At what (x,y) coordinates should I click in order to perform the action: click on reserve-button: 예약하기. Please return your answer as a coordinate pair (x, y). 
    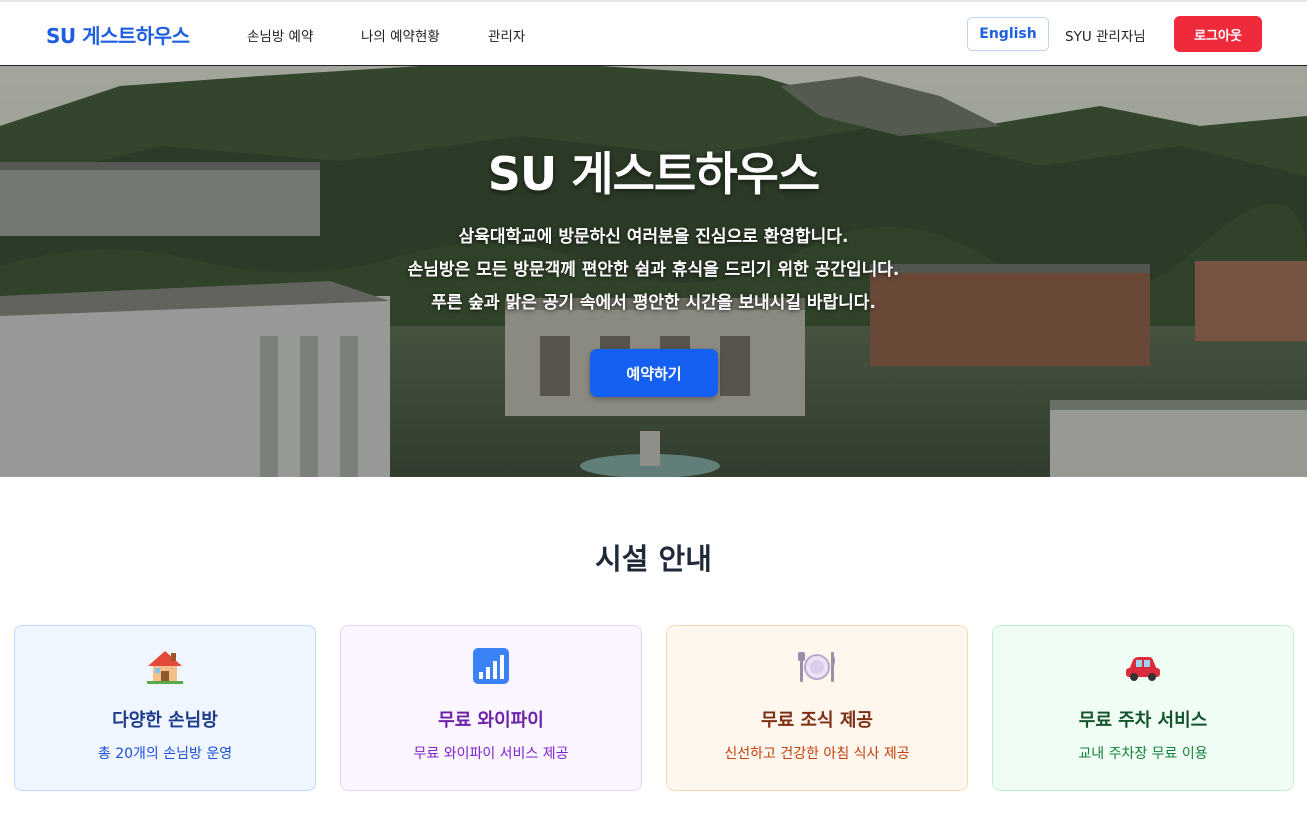
    Looking at the image, I should click on (654, 373).